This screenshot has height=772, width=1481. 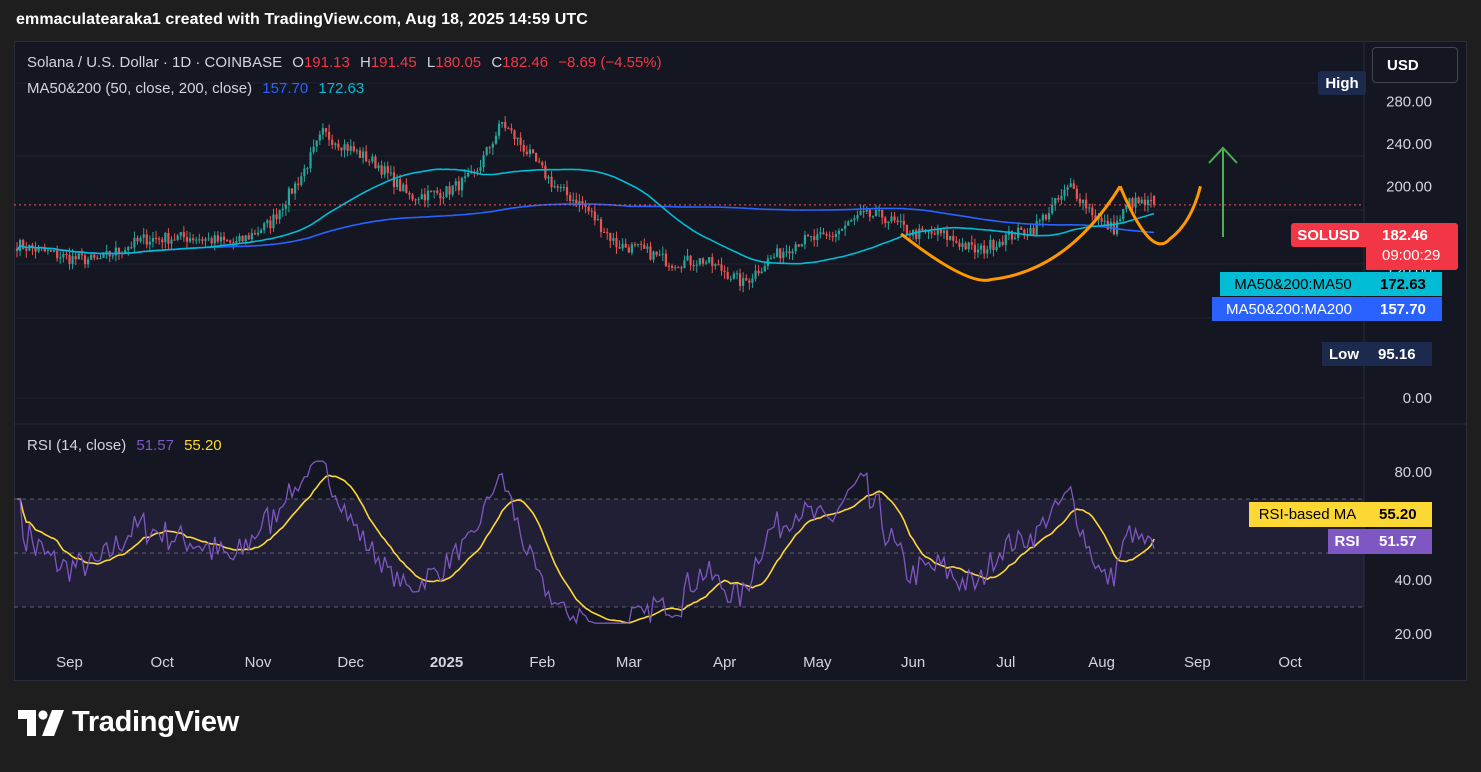 I want to click on rsi-tick-label: 80.00, so click(x=1413, y=472).